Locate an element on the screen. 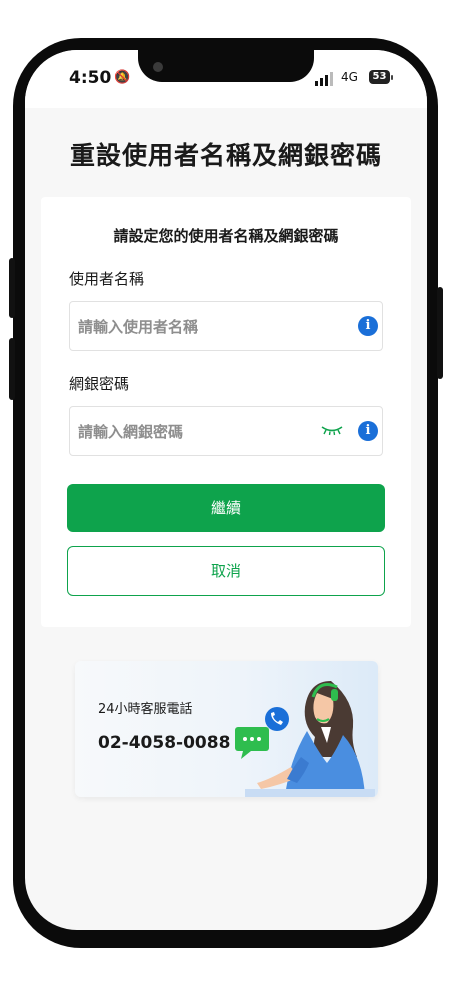 The height and width of the screenshot is (985, 452). username-info-icon: i is located at coordinates (368, 326).